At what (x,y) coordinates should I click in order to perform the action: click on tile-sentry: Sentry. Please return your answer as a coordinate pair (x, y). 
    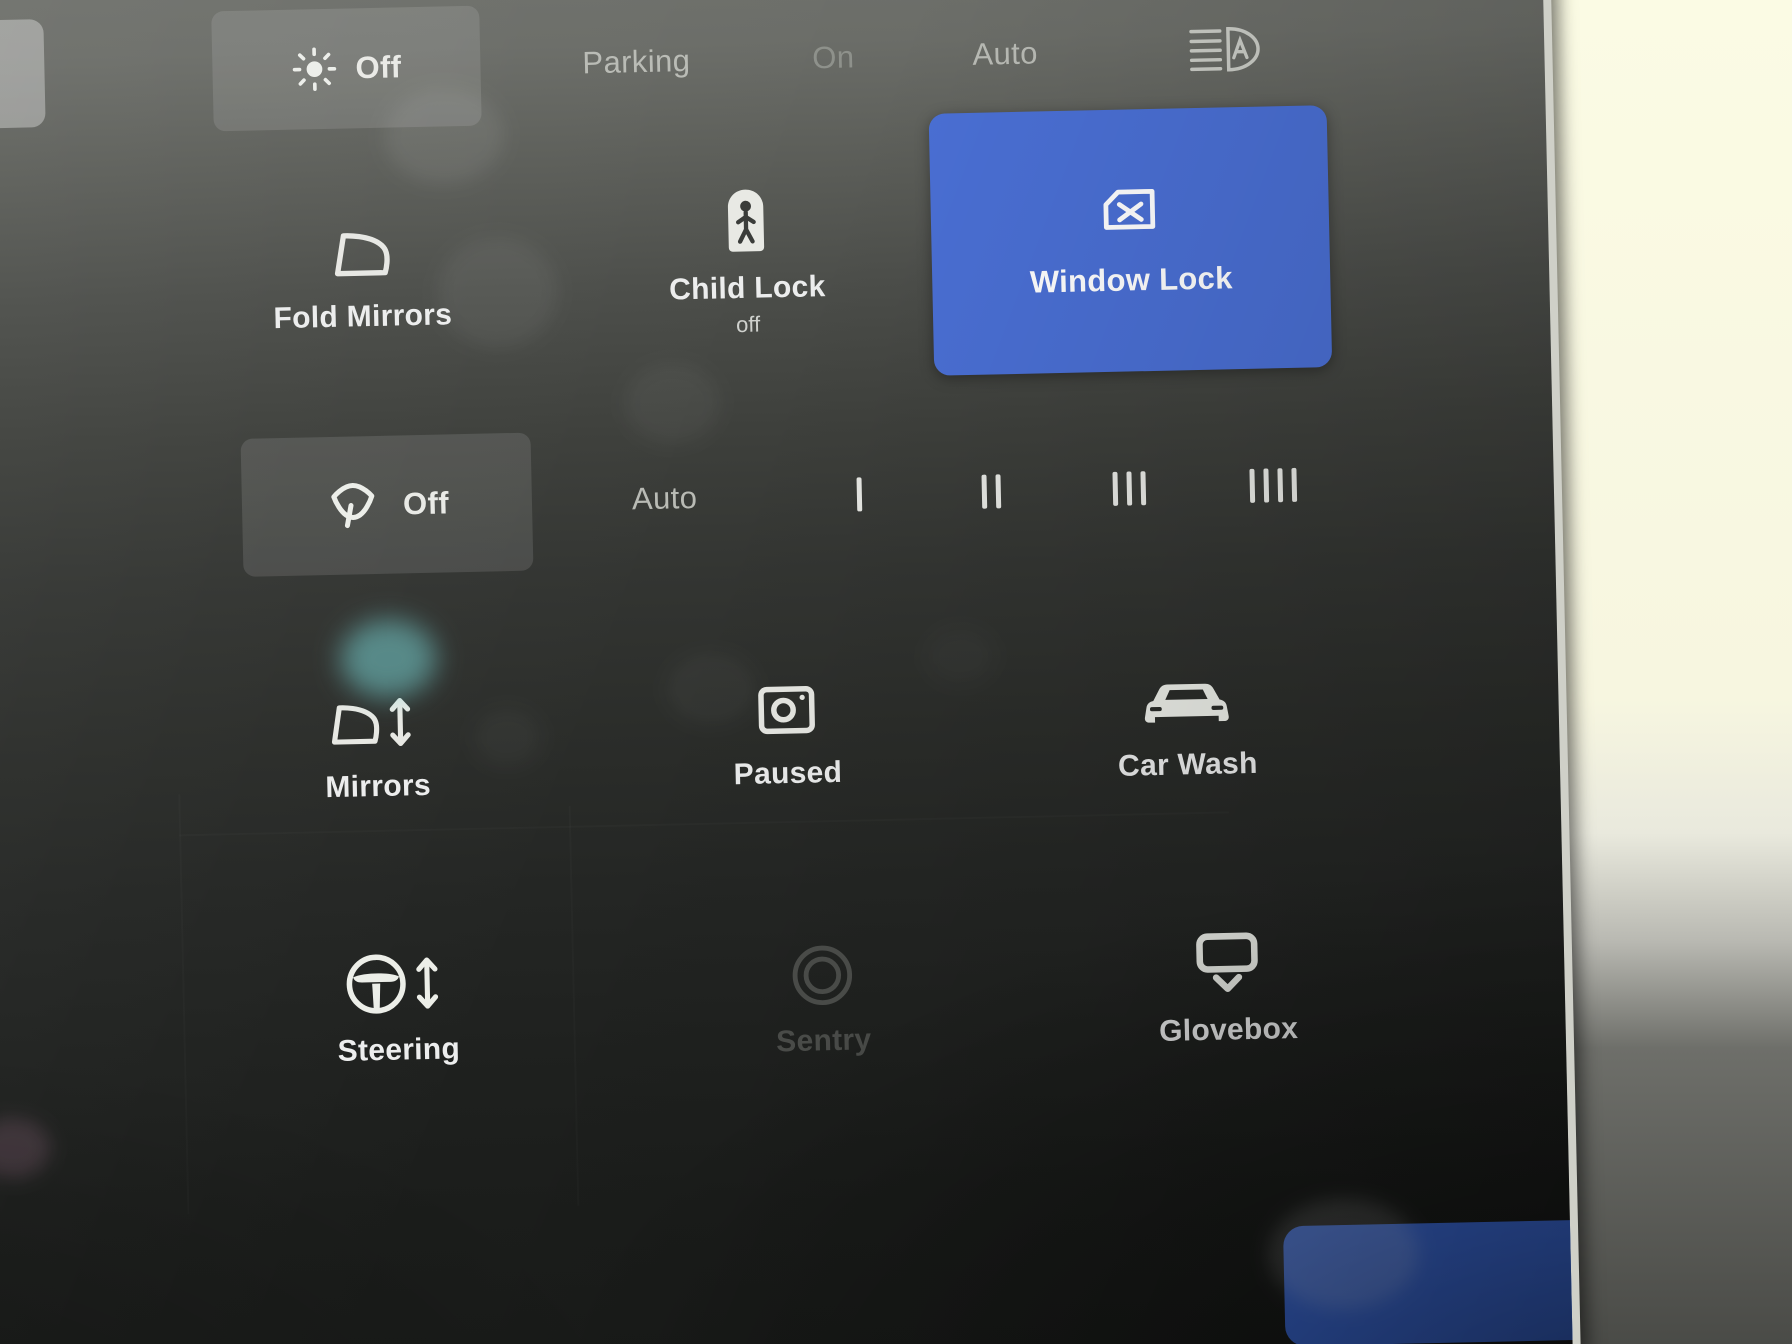
    Looking at the image, I should click on (823, 1001).